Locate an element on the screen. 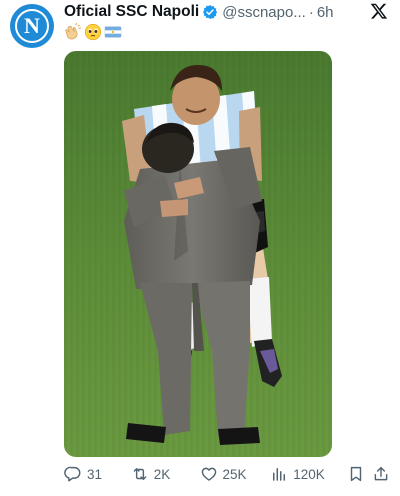 This screenshot has width=400, height=496. retweet-icon is located at coordinates (140, 474).